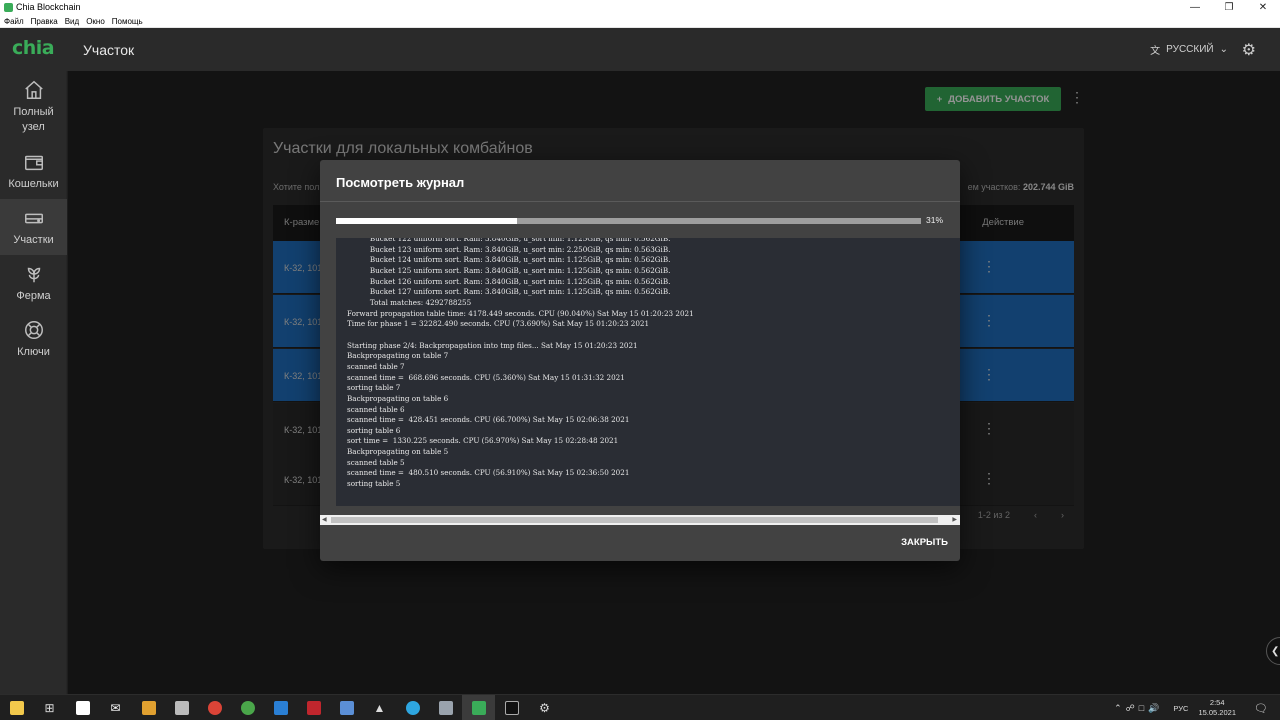  I want to click on wallet-icon, so click(34, 162).